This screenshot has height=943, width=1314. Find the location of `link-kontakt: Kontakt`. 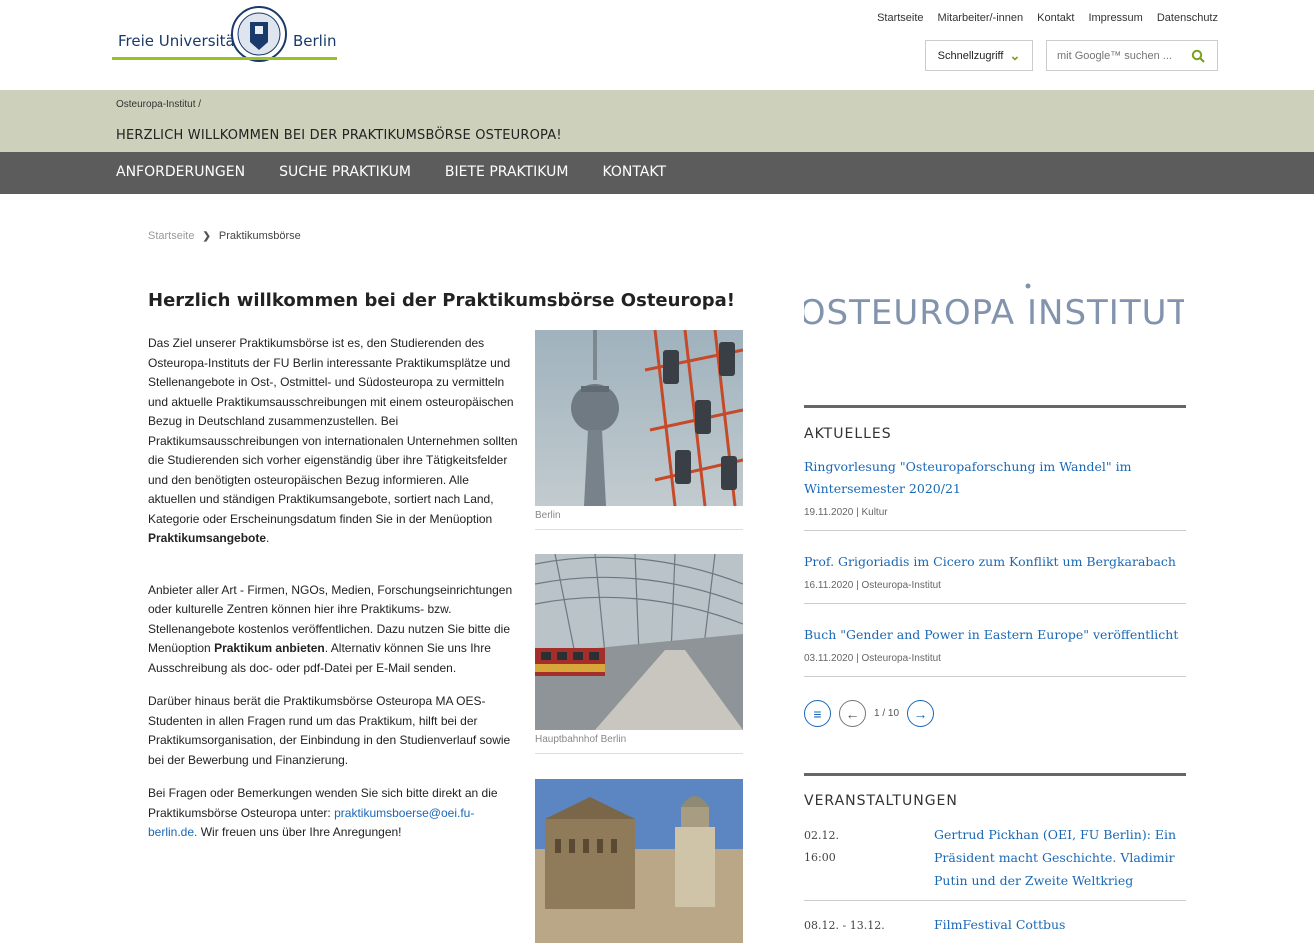

link-kontakt: Kontakt is located at coordinates (1055, 18).